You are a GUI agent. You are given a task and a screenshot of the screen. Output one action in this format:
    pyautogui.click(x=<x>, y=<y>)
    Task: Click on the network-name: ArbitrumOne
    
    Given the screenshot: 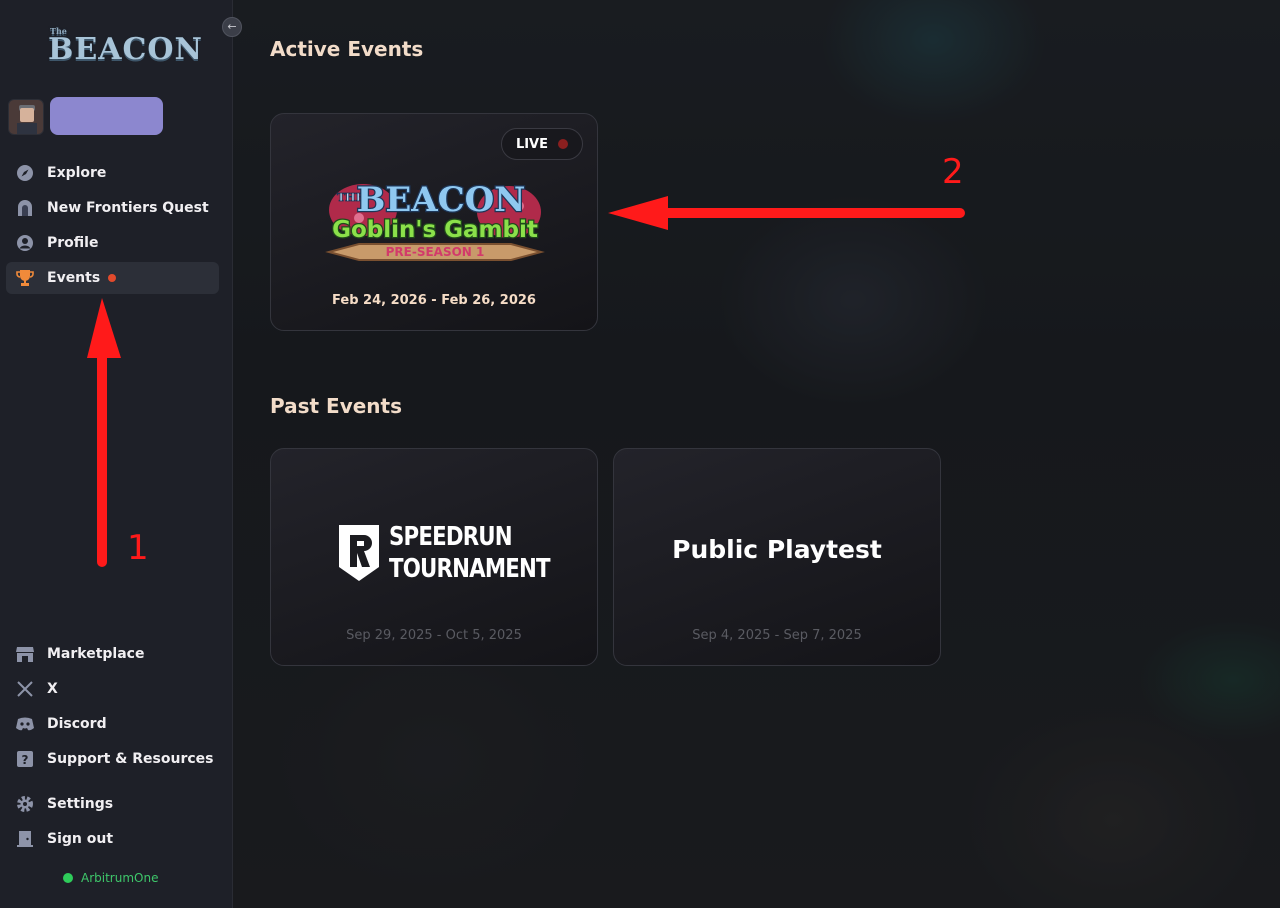 What is the action you would take?
    pyautogui.click(x=120, y=878)
    